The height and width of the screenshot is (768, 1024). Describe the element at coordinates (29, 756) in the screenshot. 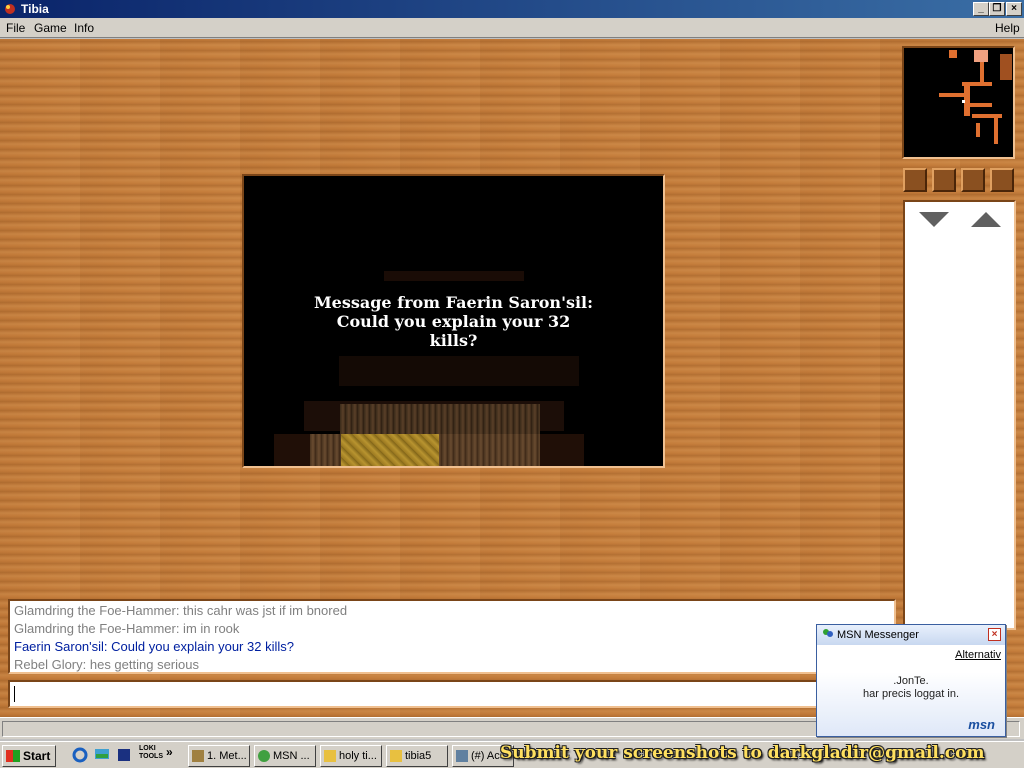

I see `start-button: Start` at that location.